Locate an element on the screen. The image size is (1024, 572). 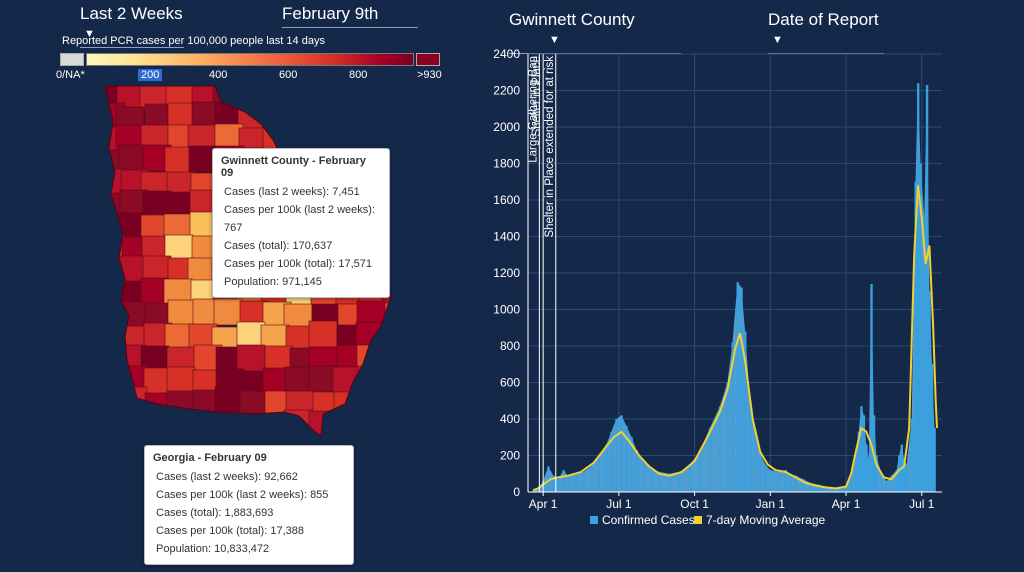
y-tick-label: 800 is located at coordinates (510, 346).